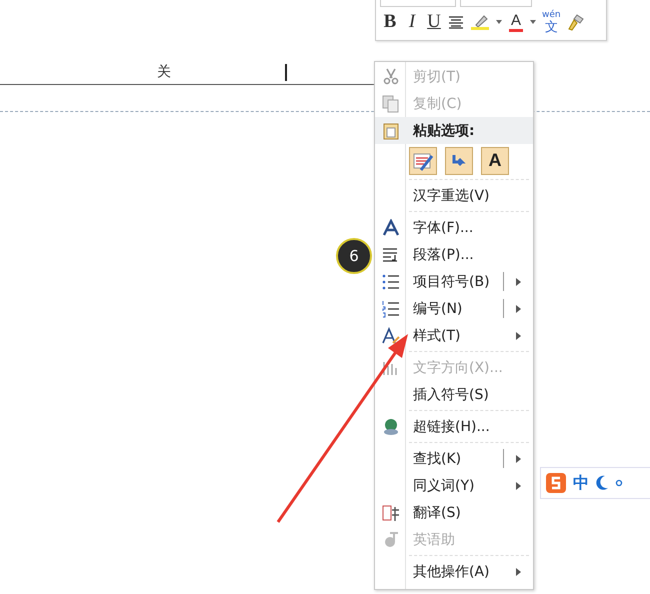 This screenshot has height=594, width=650. Describe the element at coordinates (451, 281) in the screenshot. I see `menu-item: 项目符号(B)` at that location.